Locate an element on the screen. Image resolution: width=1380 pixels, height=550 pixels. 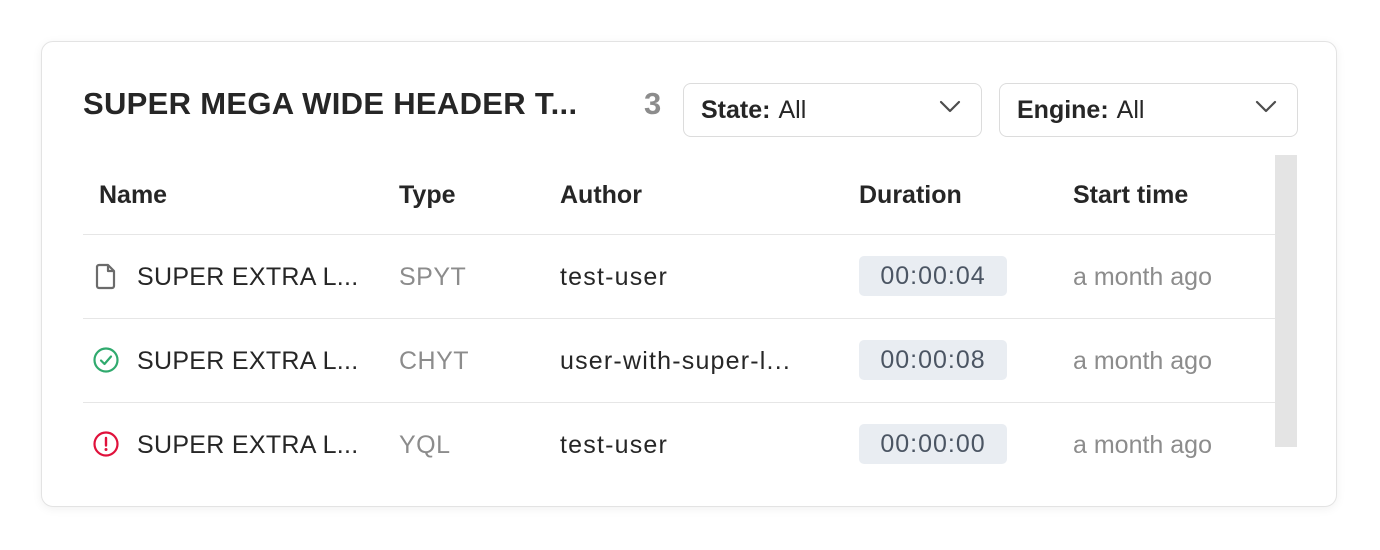
file-icon is located at coordinates (105, 276).